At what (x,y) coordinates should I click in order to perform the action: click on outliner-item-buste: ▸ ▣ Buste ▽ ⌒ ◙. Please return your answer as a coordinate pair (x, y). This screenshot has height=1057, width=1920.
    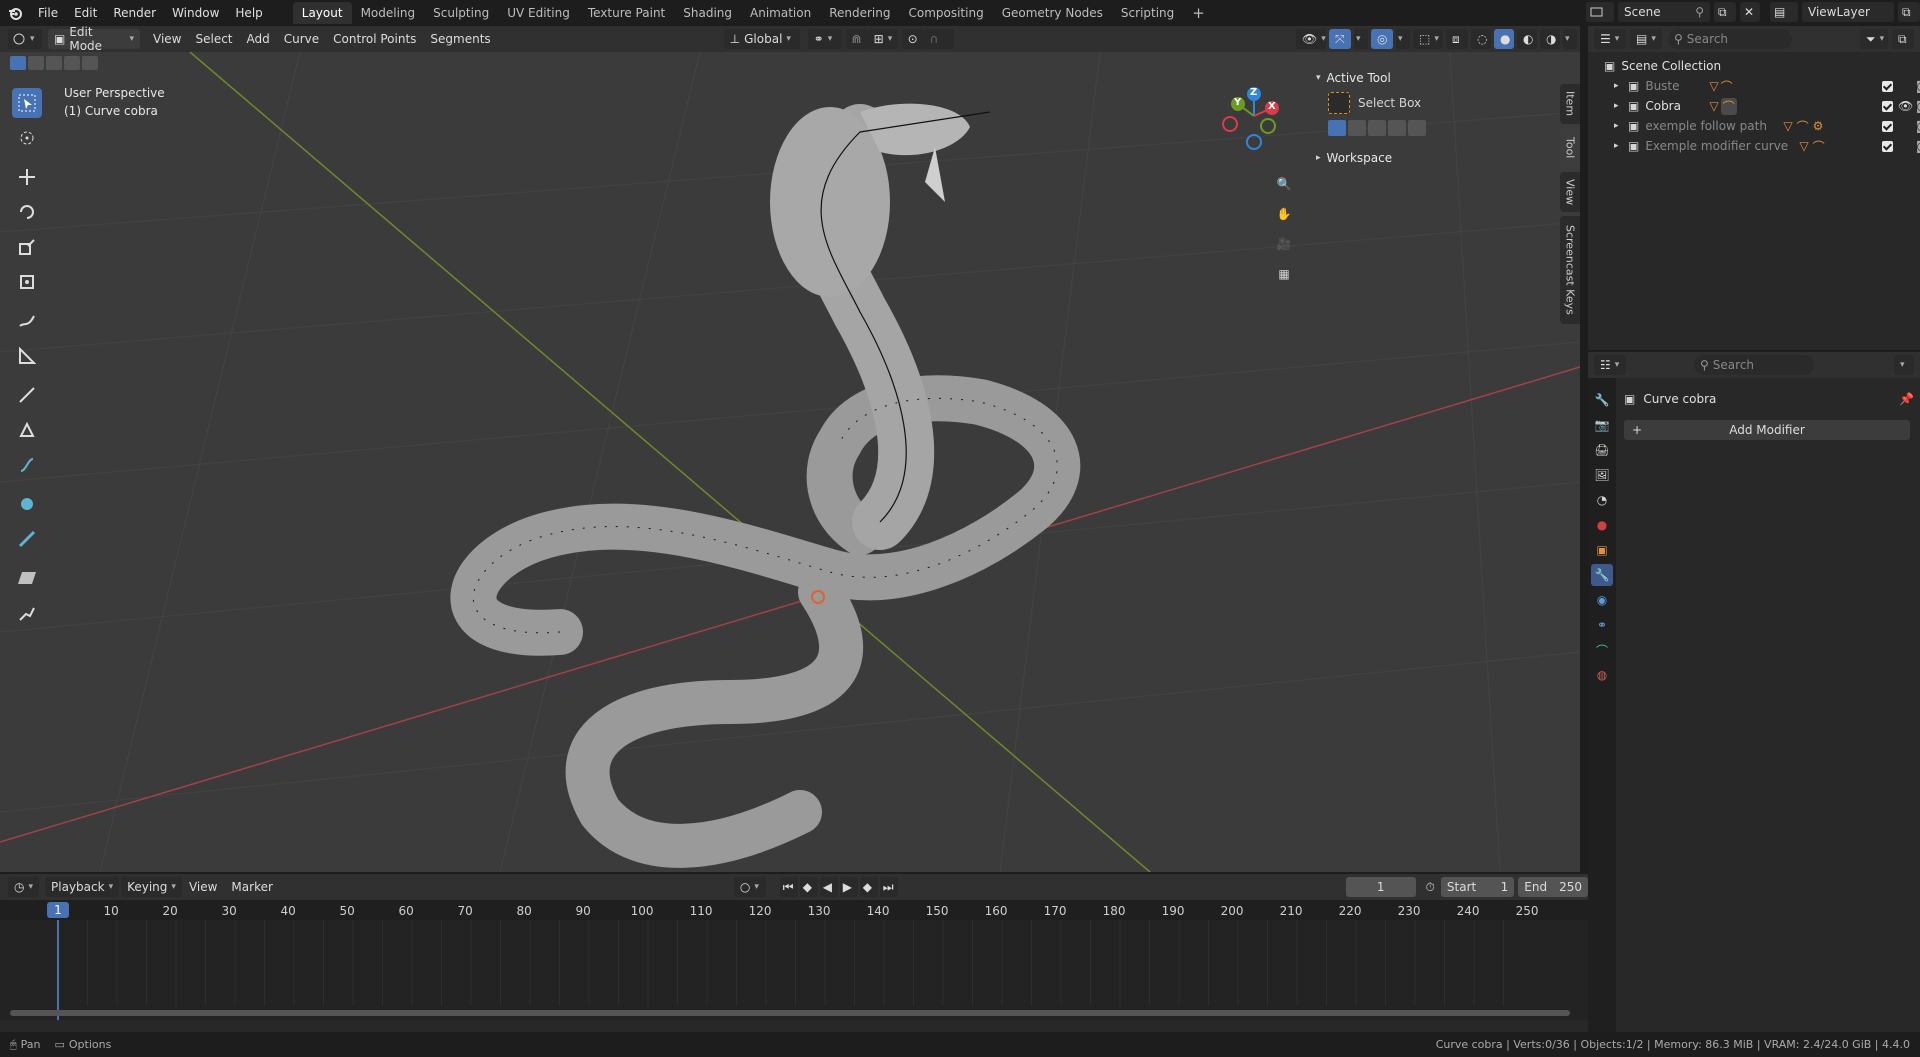
    Looking at the image, I should click on (1762, 86).